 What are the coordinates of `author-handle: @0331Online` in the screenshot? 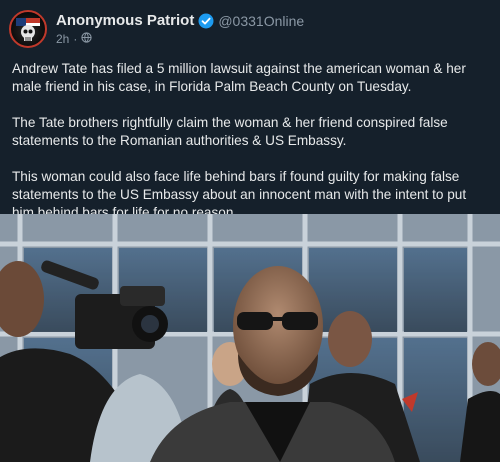 It's located at (261, 21).